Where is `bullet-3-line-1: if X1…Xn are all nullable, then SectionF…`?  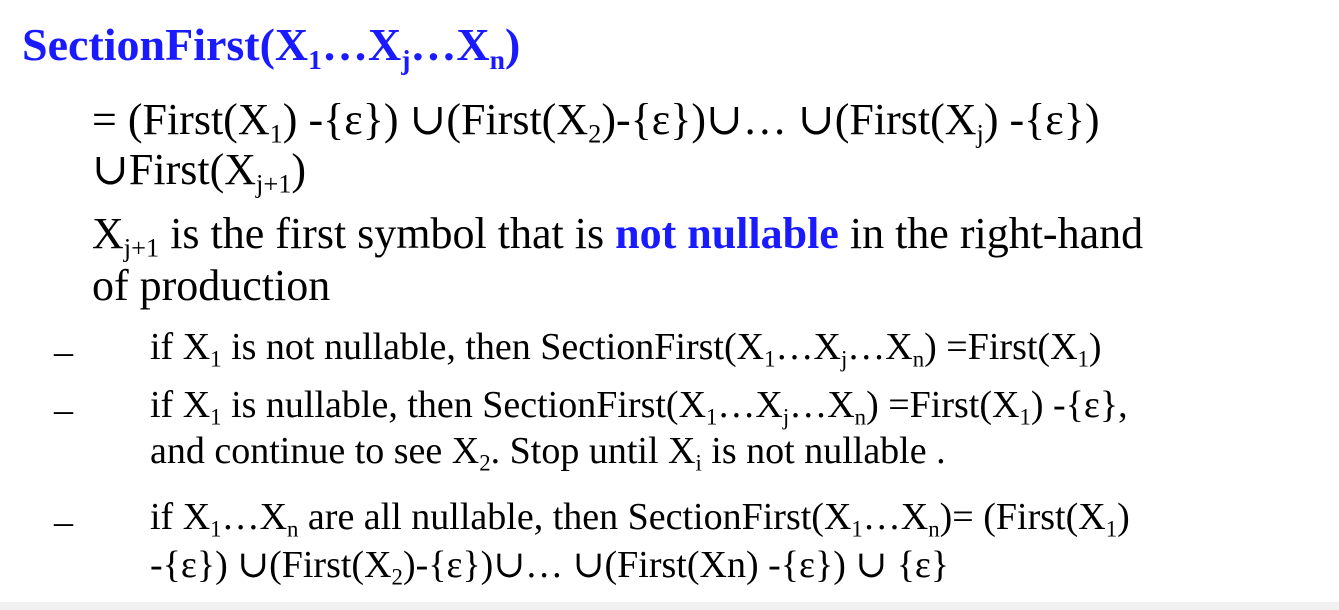 bullet-3-line-1: if X1…Xn are all nullable, then SectionF… is located at coordinates (640, 519).